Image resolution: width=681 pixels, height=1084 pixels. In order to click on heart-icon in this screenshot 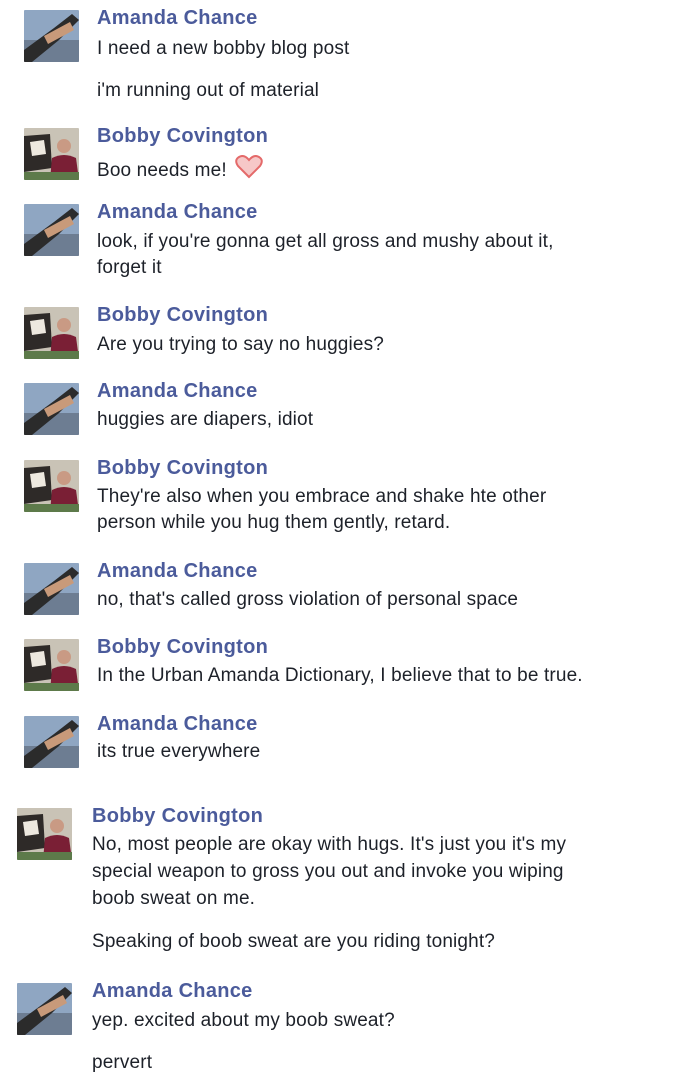, I will do `click(249, 170)`.